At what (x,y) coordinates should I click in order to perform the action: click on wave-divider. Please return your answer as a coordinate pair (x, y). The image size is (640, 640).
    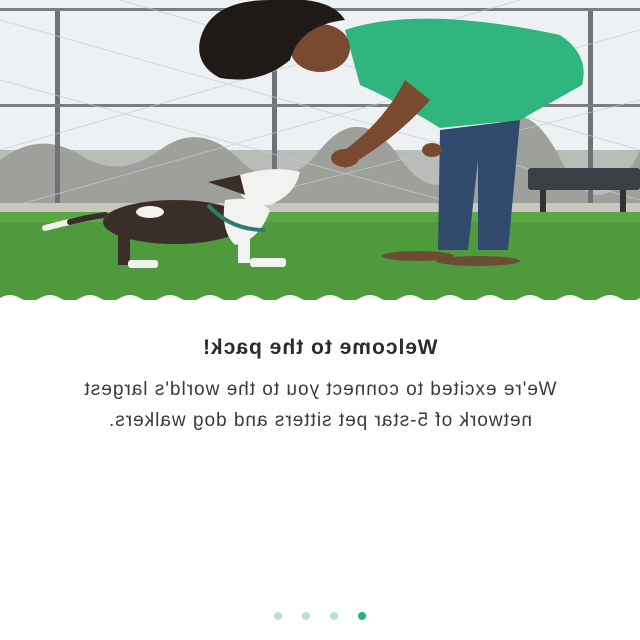
    Looking at the image, I should click on (320, 301).